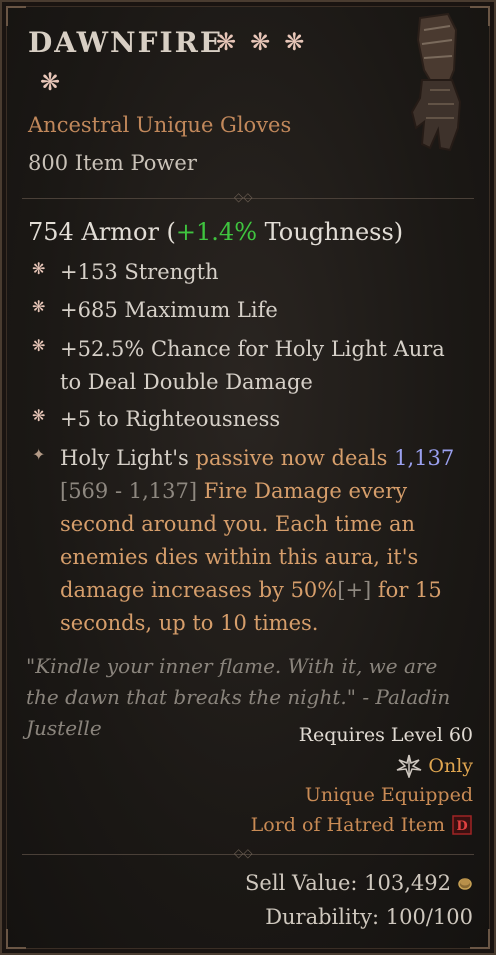 The height and width of the screenshot is (955, 496). I want to click on armor-value: 754 Armor (, so click(102, 232).